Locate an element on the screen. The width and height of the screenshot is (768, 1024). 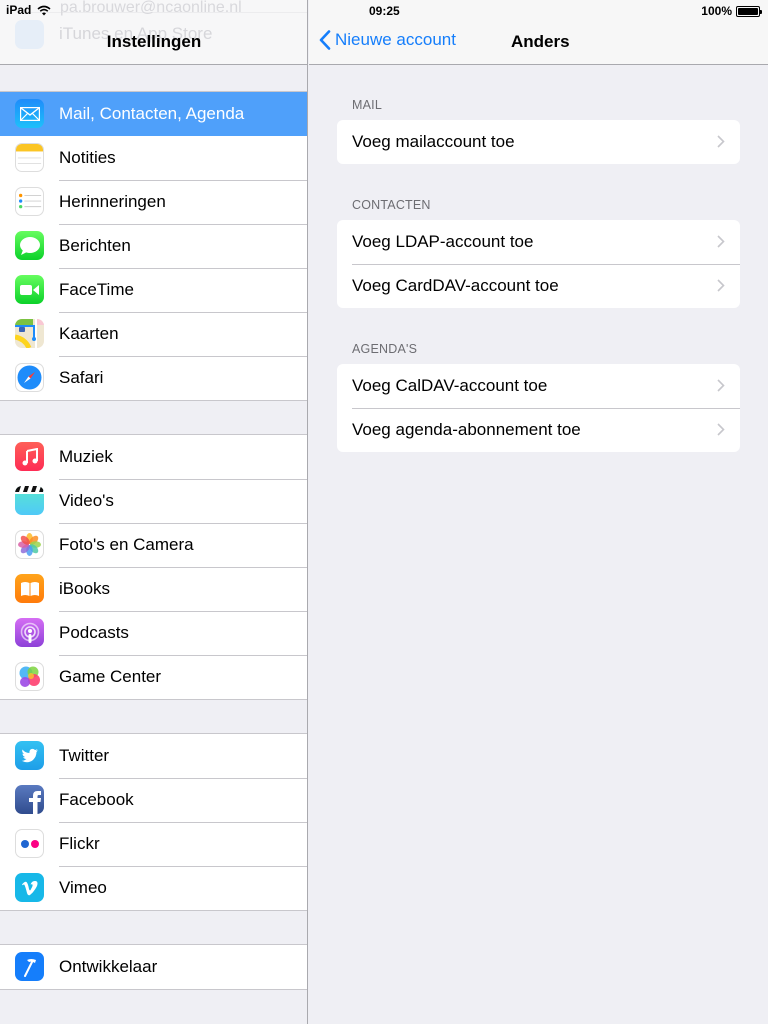
sidebar-item-safari: Safari is located at coordinates (153, 378).